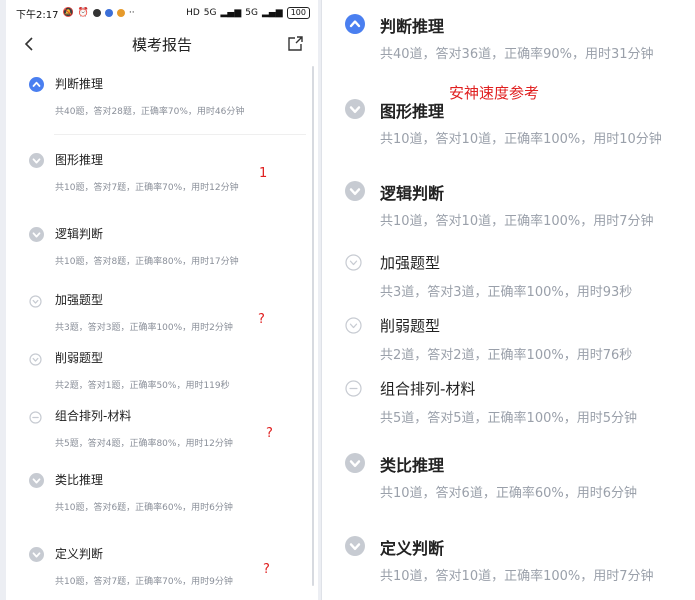 The width and height of the screenshot is (695, 600). What do you see at coordinates (162, 567) in the screenshot?
I see `report-row: 定义判断共10题，答对7题，正确率70%，用时9分钟` at bounding box center [162, 567].